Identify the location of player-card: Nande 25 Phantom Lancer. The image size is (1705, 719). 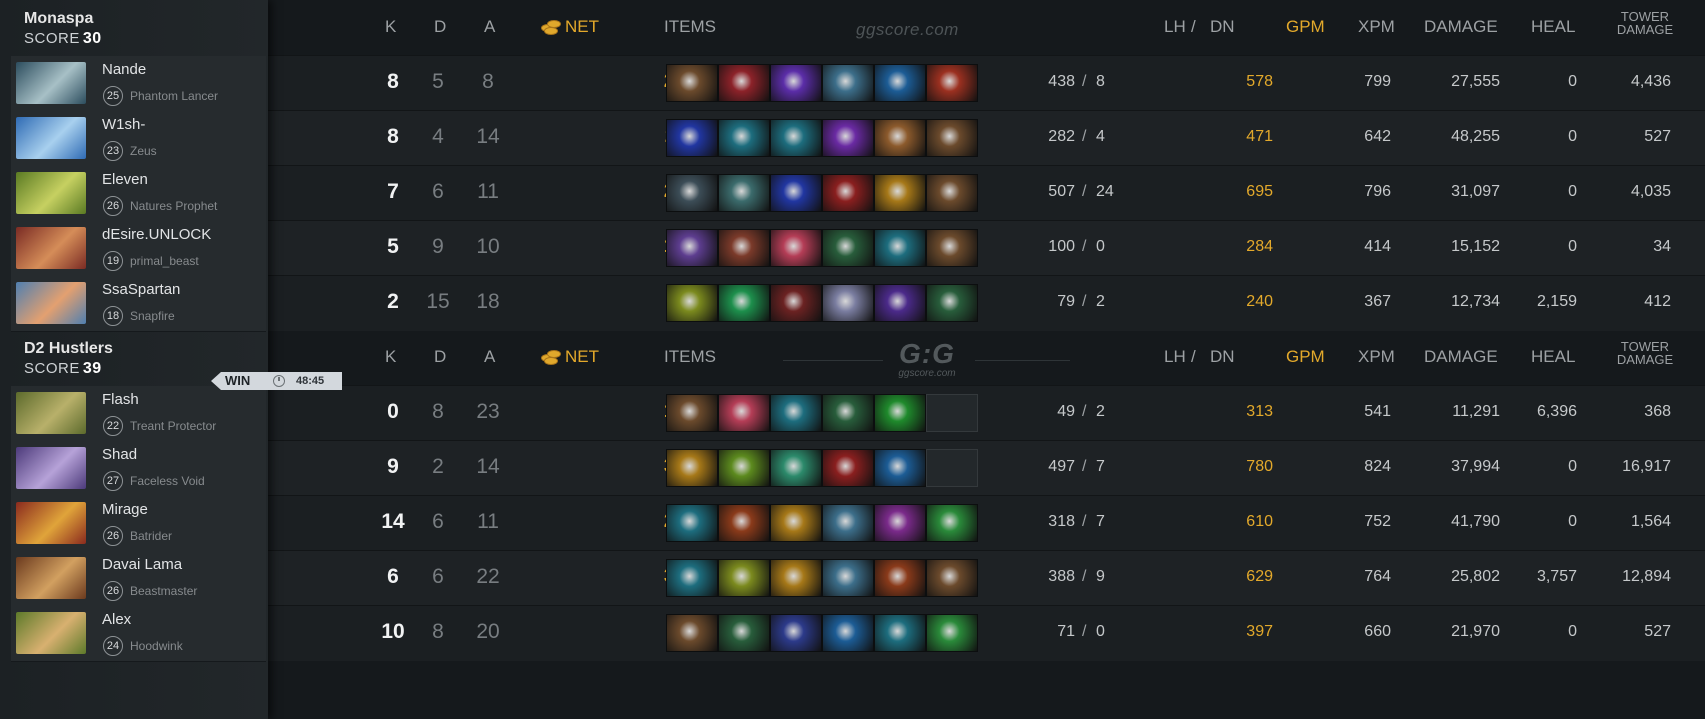
(138, 84).